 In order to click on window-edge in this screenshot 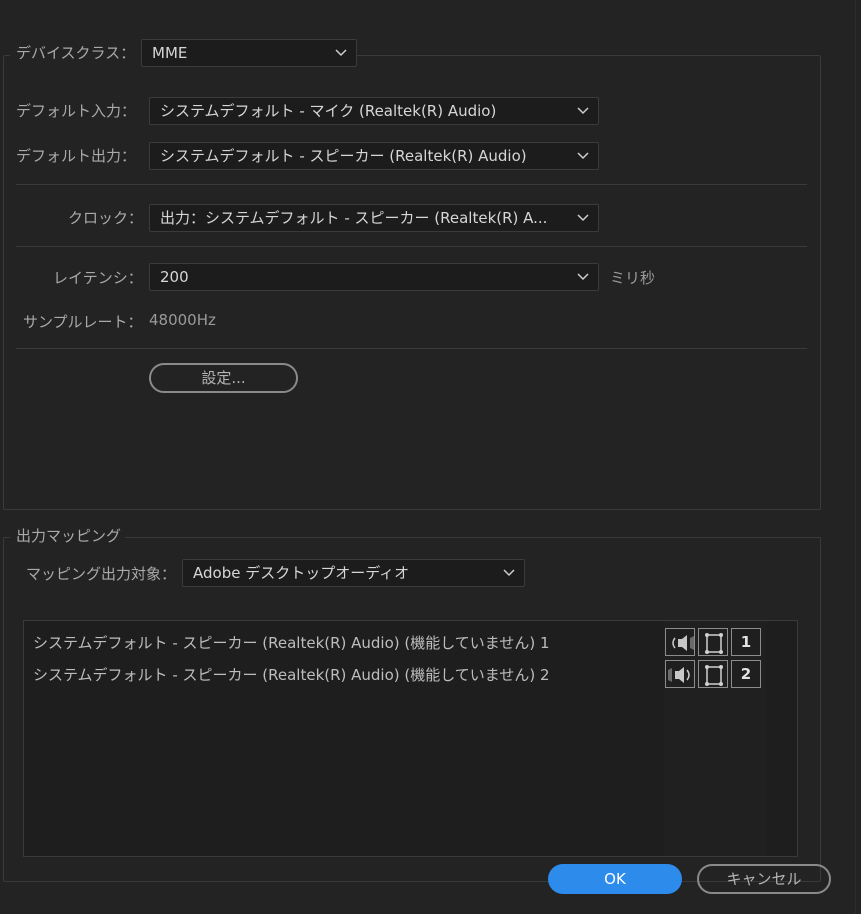, I will do `click(855, 457)`.